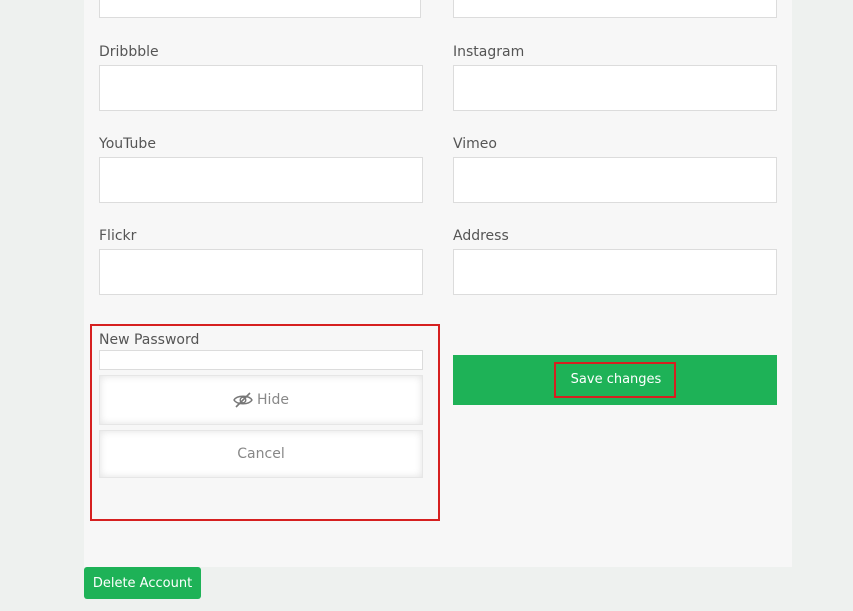 Image resolution: width=853 pixels, height=611 pixels. I want to click on delete-account-label: Delete Account, so click(142, 583).